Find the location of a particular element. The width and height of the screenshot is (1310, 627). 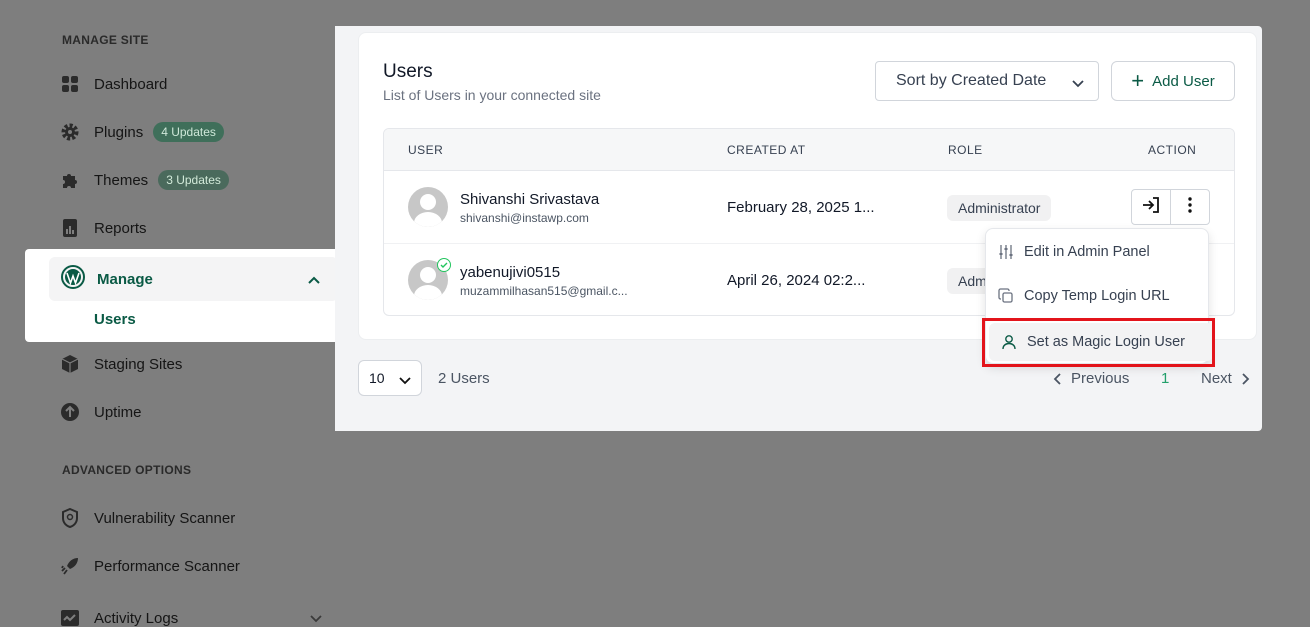

activity-icon is located at coordinates (70, 617).